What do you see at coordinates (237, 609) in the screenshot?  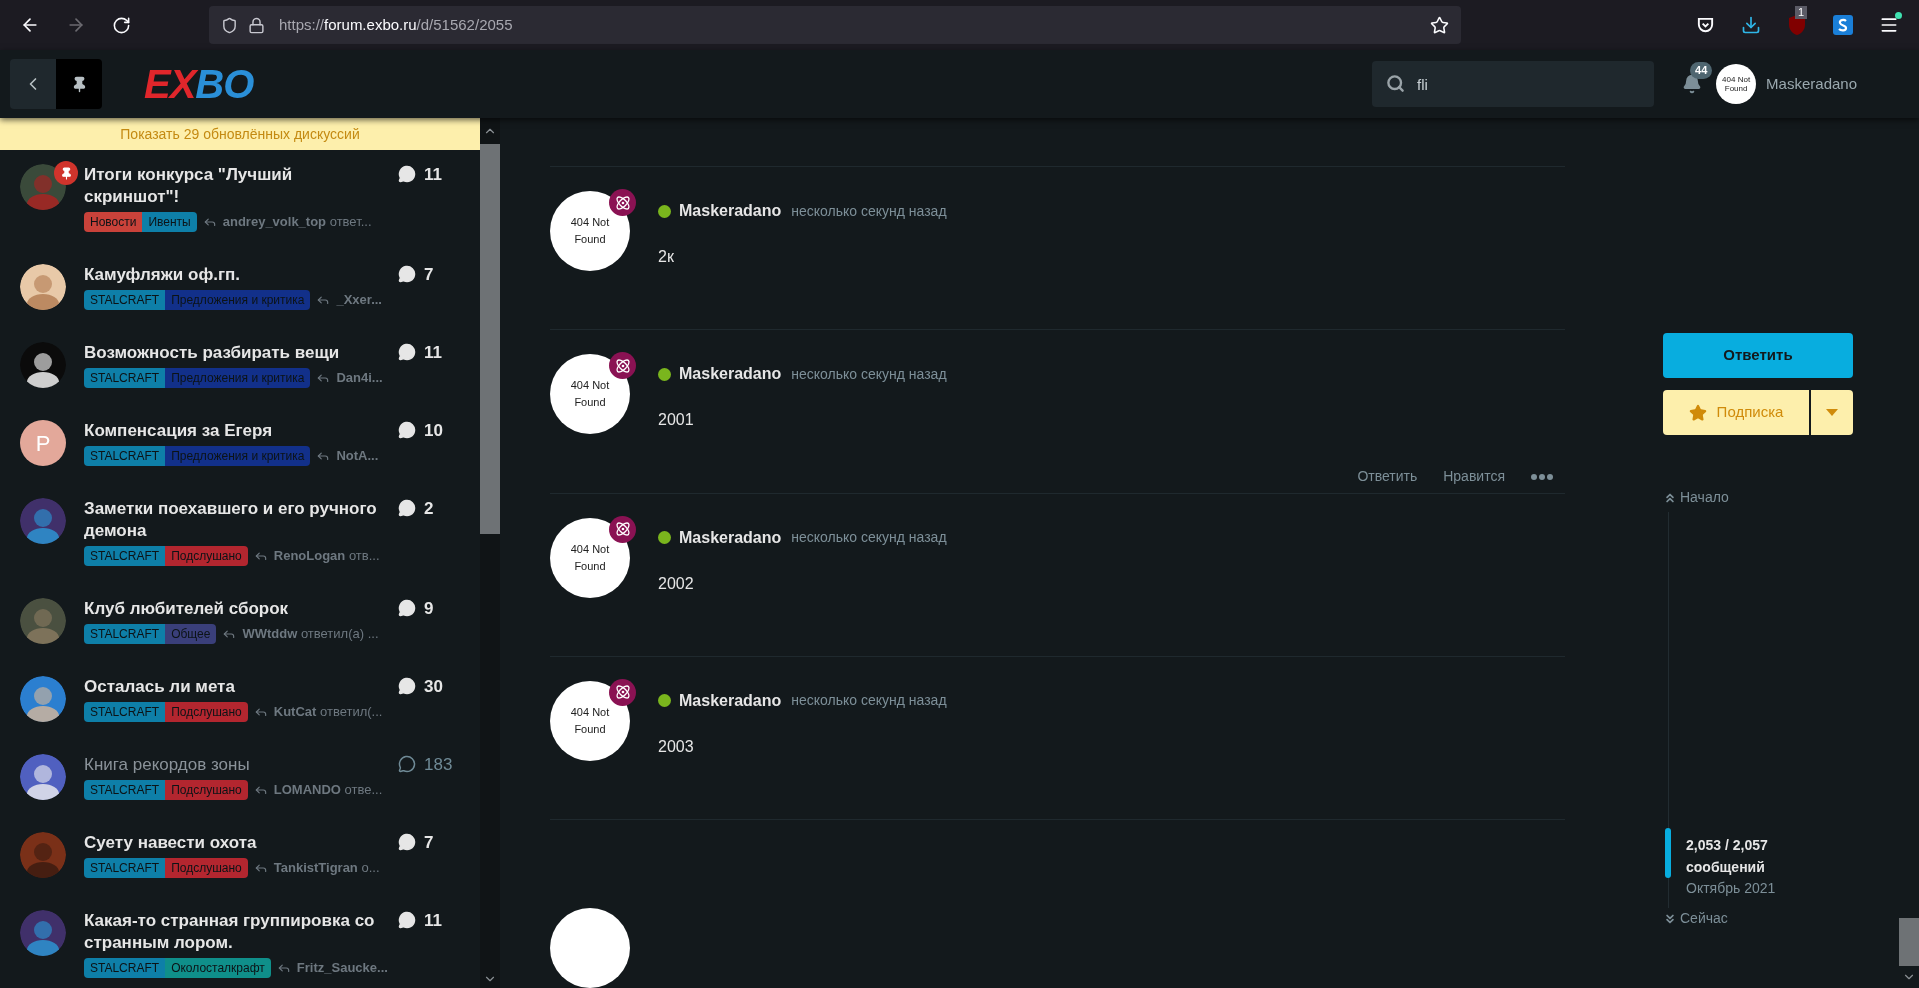 I see `discussion-title: Клуб любителей сборок` at bounding box center [237, 609].